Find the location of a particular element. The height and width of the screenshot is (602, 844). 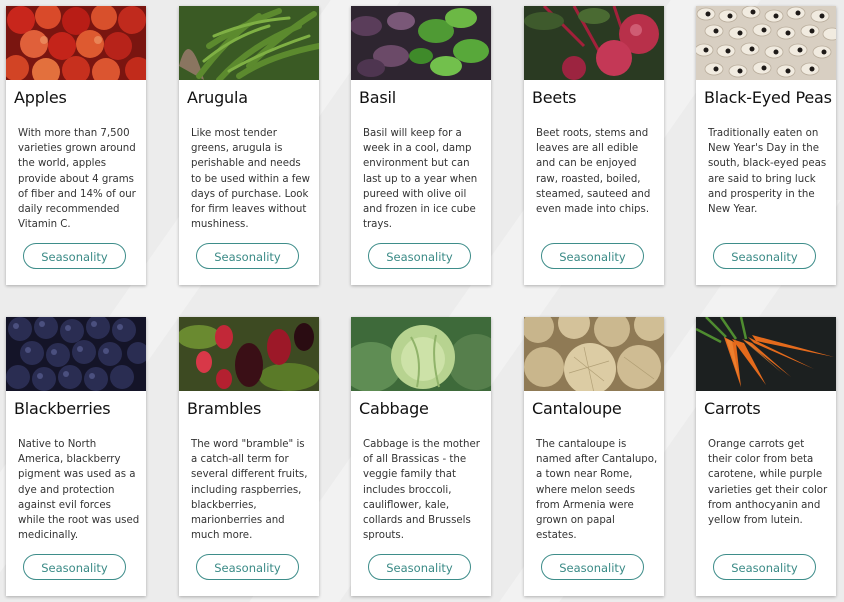

beets-photo is located at coordinates (594, 43).